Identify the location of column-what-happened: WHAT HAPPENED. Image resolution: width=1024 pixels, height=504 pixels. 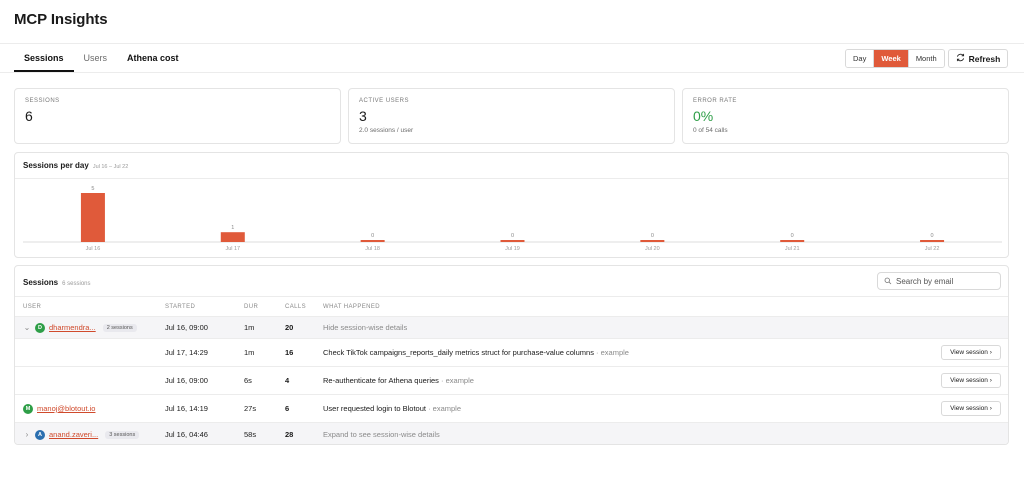
(351, 306).